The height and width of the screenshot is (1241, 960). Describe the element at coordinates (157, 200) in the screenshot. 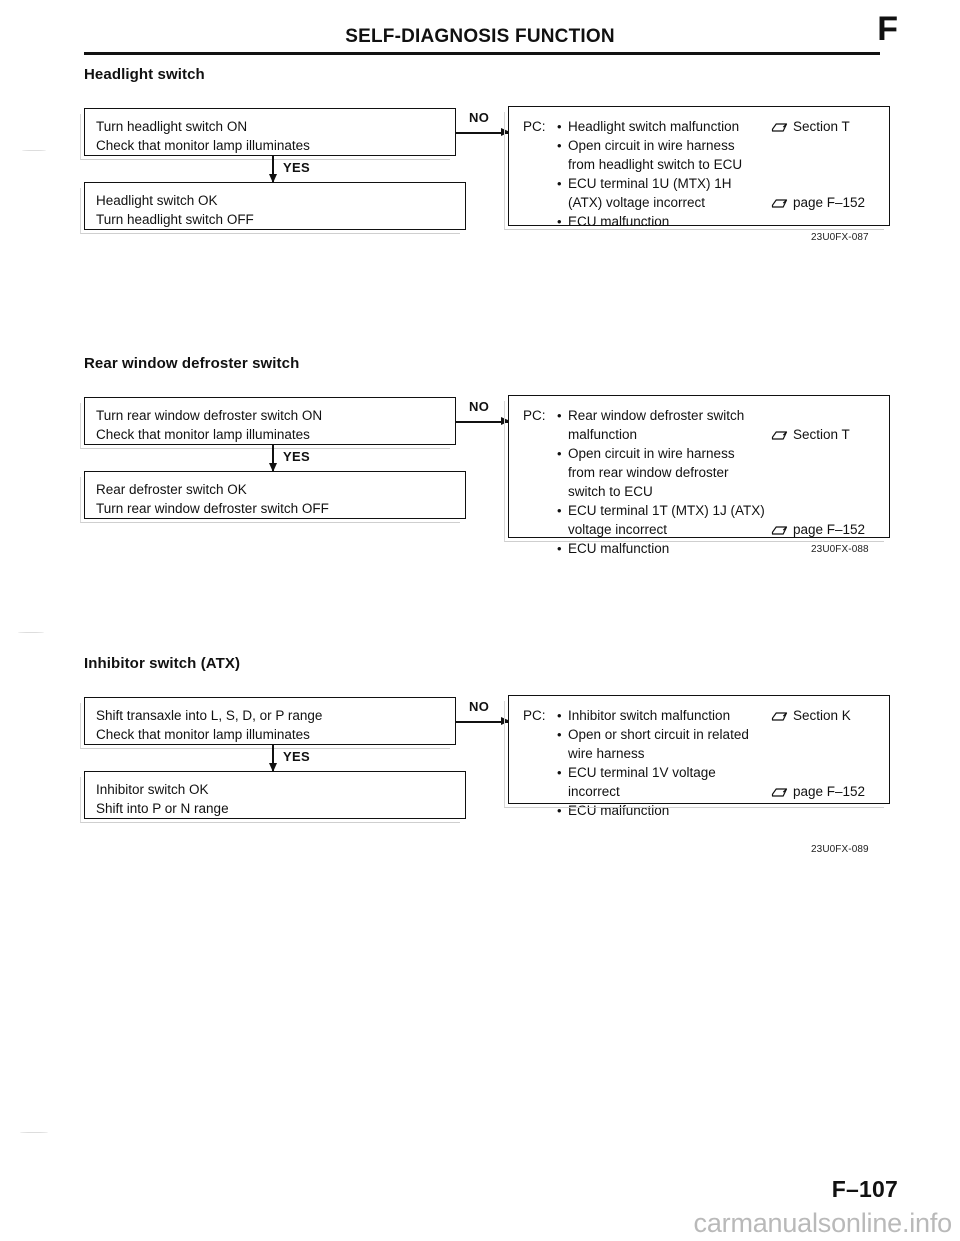

I see `flow-box-line: Headlight switch OK` at that location.